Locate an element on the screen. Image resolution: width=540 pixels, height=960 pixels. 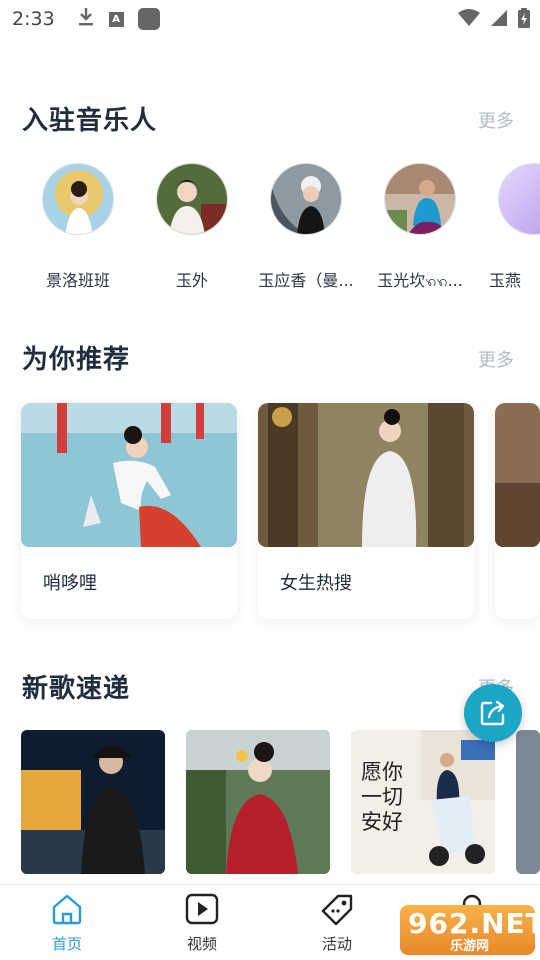
battery-icon is located at coordinates (524, 18).